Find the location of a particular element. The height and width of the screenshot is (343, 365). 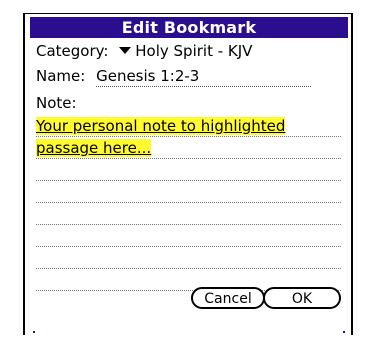

ok-button: OK is located at coordinates (302, 298).